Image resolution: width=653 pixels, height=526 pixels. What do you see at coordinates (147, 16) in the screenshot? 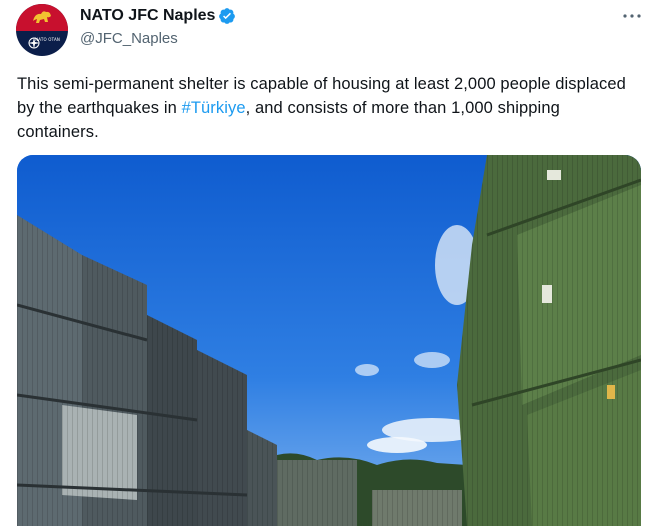
I see `author-display-name: NATO JFC Naples` at bounding box center [147, 16].